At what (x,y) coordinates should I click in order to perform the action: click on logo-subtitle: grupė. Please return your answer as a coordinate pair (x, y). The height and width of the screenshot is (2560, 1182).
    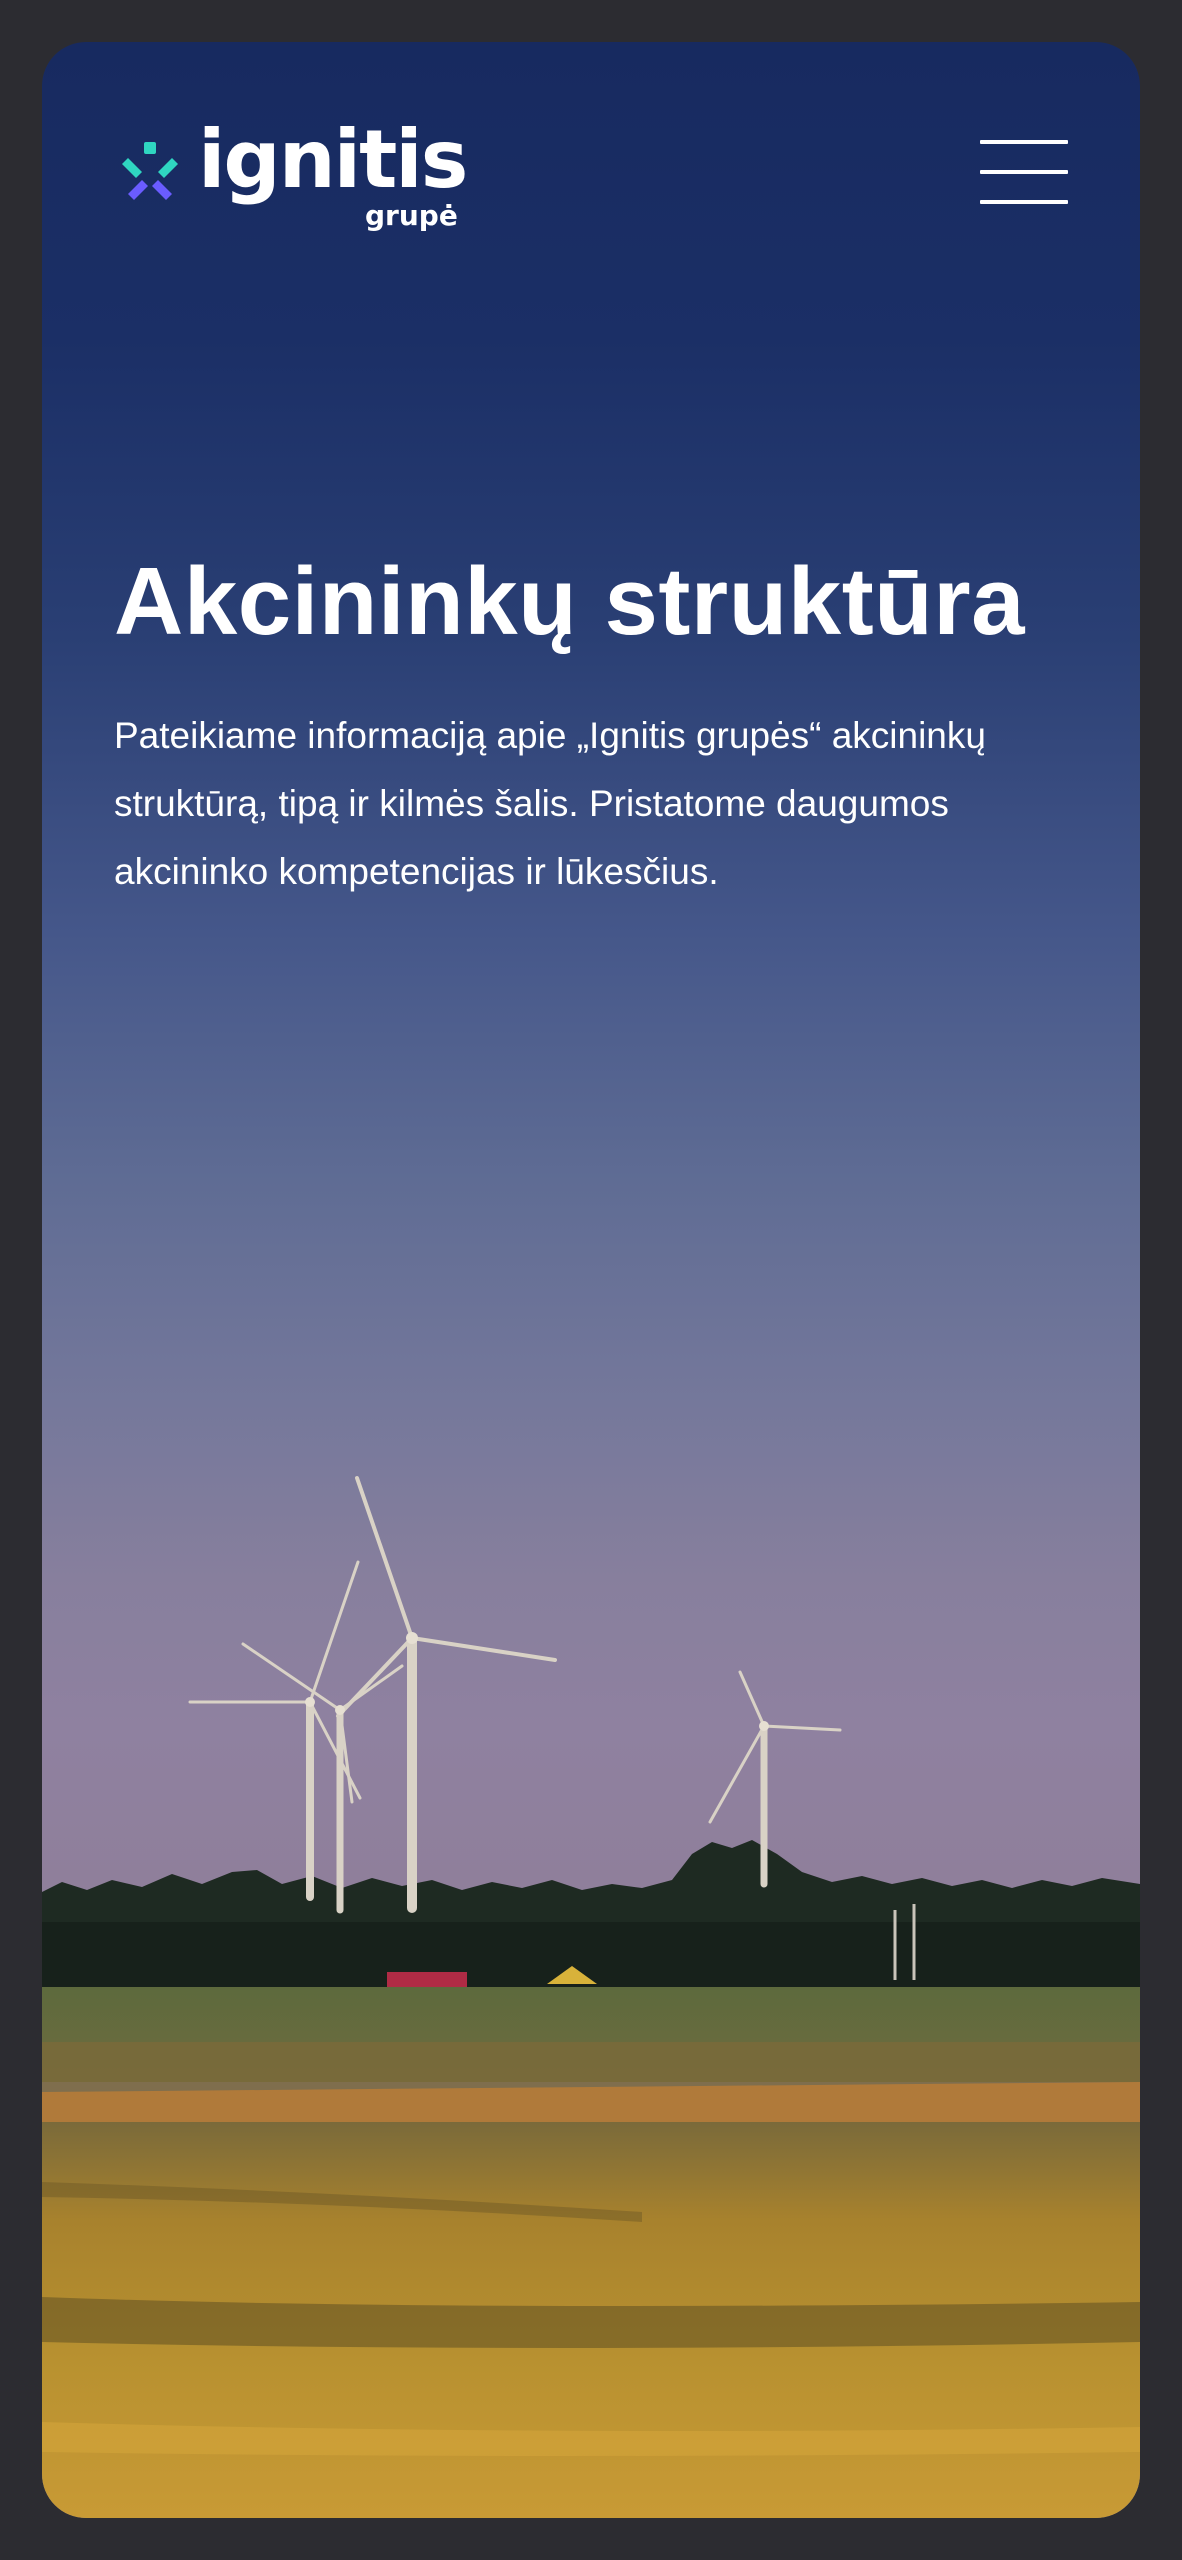
    Looking at the image, I should click on (411, 215).